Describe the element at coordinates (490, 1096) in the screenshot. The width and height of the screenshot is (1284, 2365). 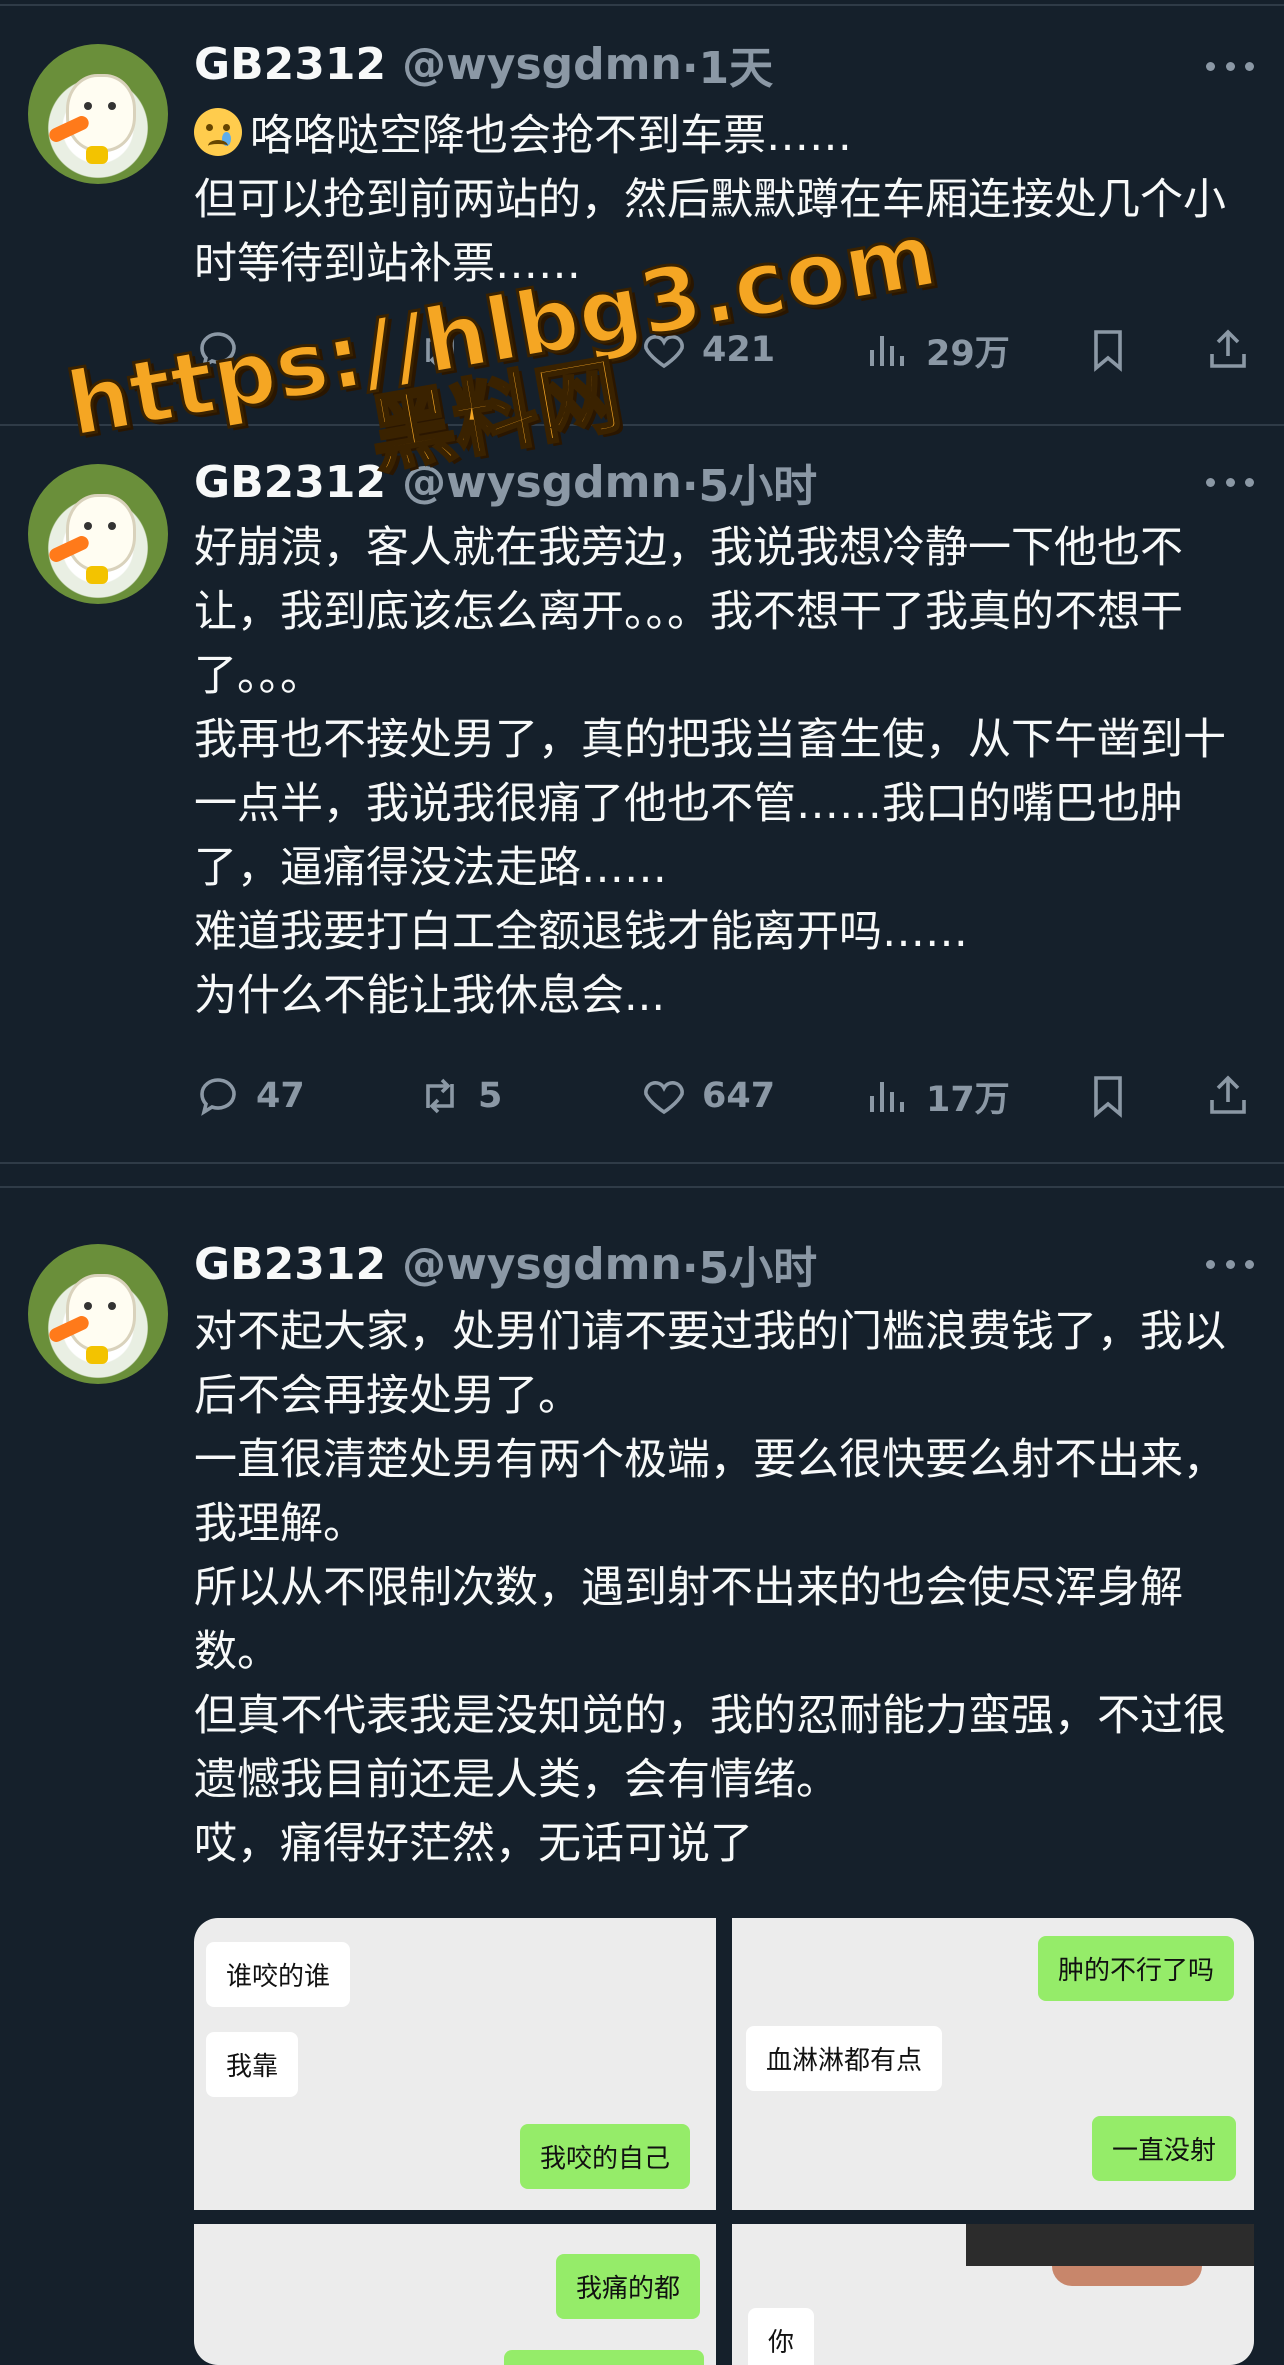
I see `retweet-count: 5` at that location.